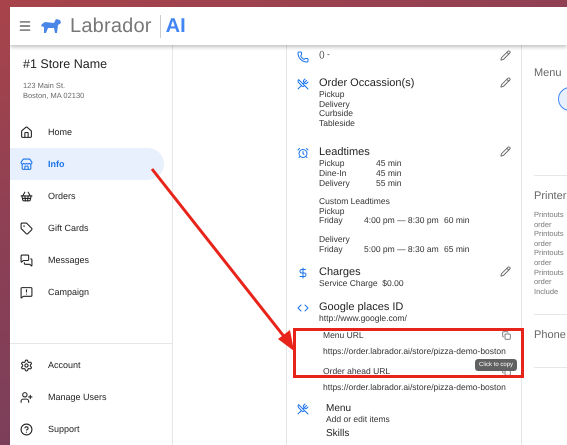 Image resolution: width=567 pixels, height=445 pixels. I want to click on section-title: Leadtimes, so click(345, 153).